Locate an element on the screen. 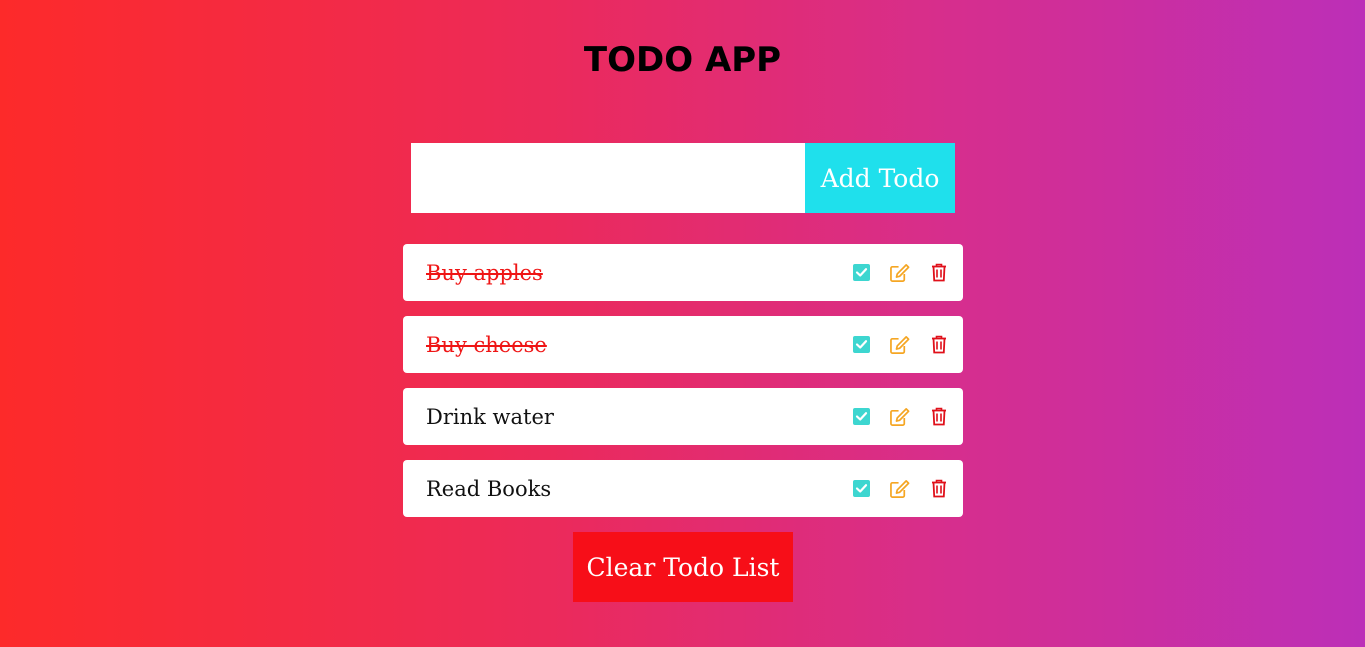  todo-text: Drink water is located at coordinates (490, 416).